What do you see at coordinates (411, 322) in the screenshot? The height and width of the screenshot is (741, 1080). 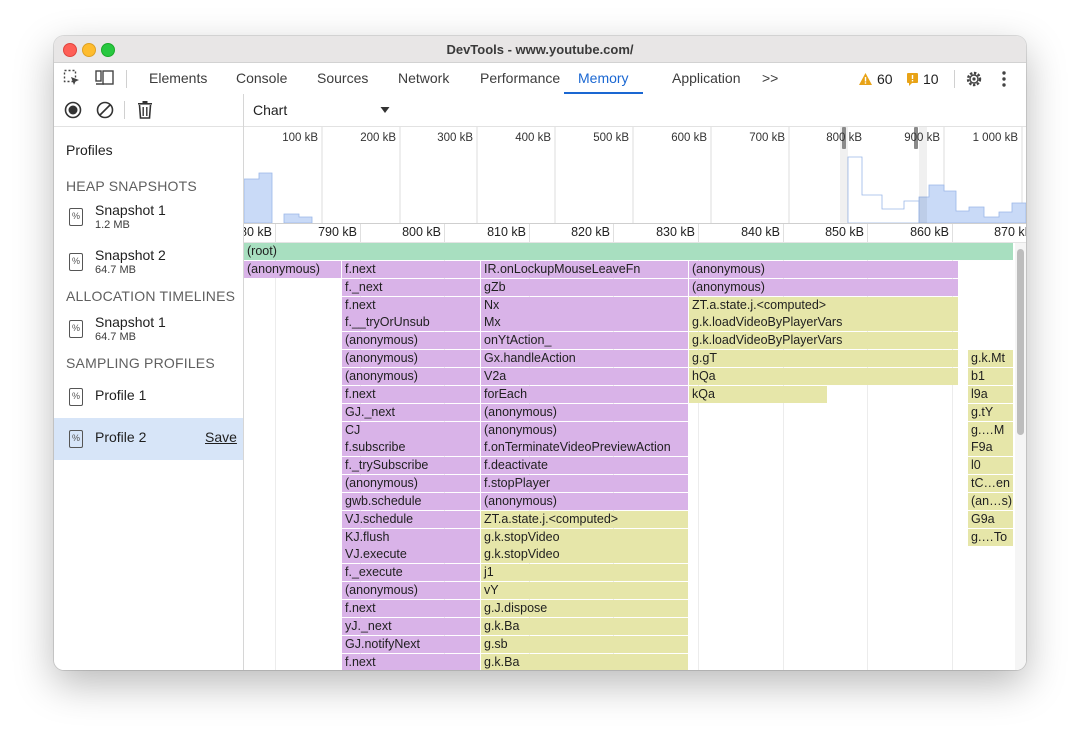 I see `flame-frame: f.__tryOrUnsub` at bounding box center [411, 322].